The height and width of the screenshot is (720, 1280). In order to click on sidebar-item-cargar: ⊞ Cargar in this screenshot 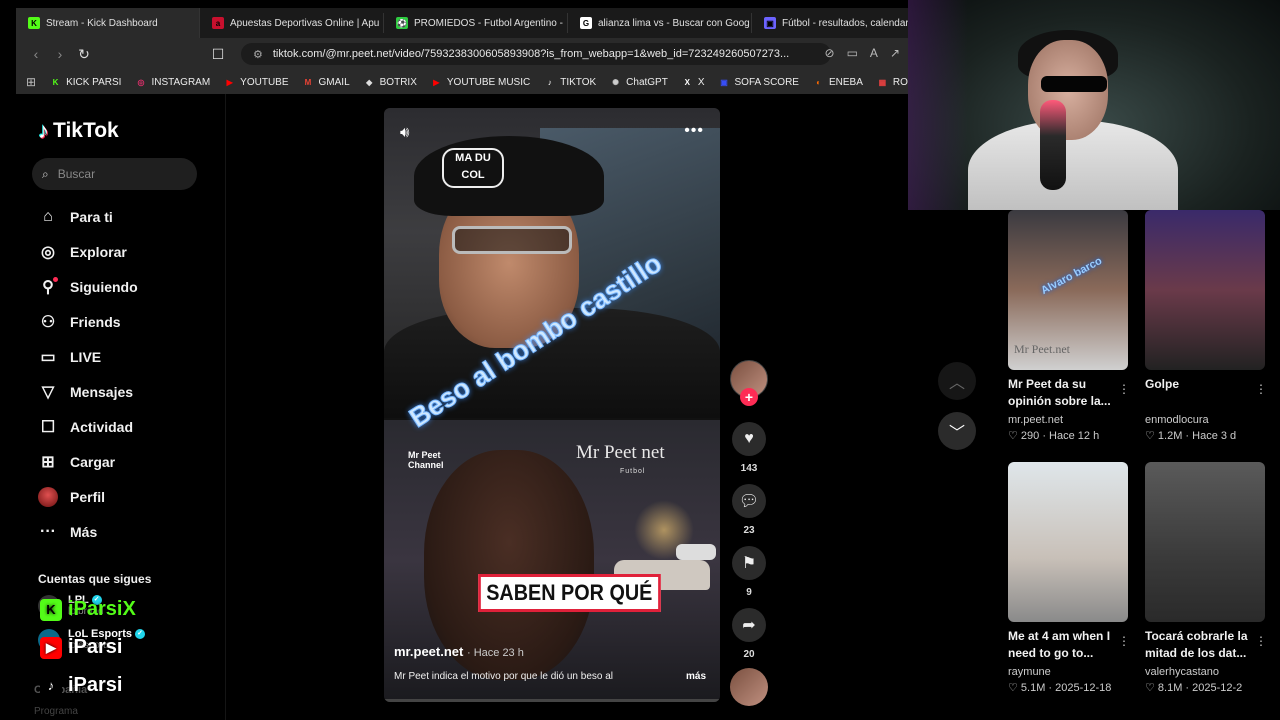, I will do `click(88, 461)`.